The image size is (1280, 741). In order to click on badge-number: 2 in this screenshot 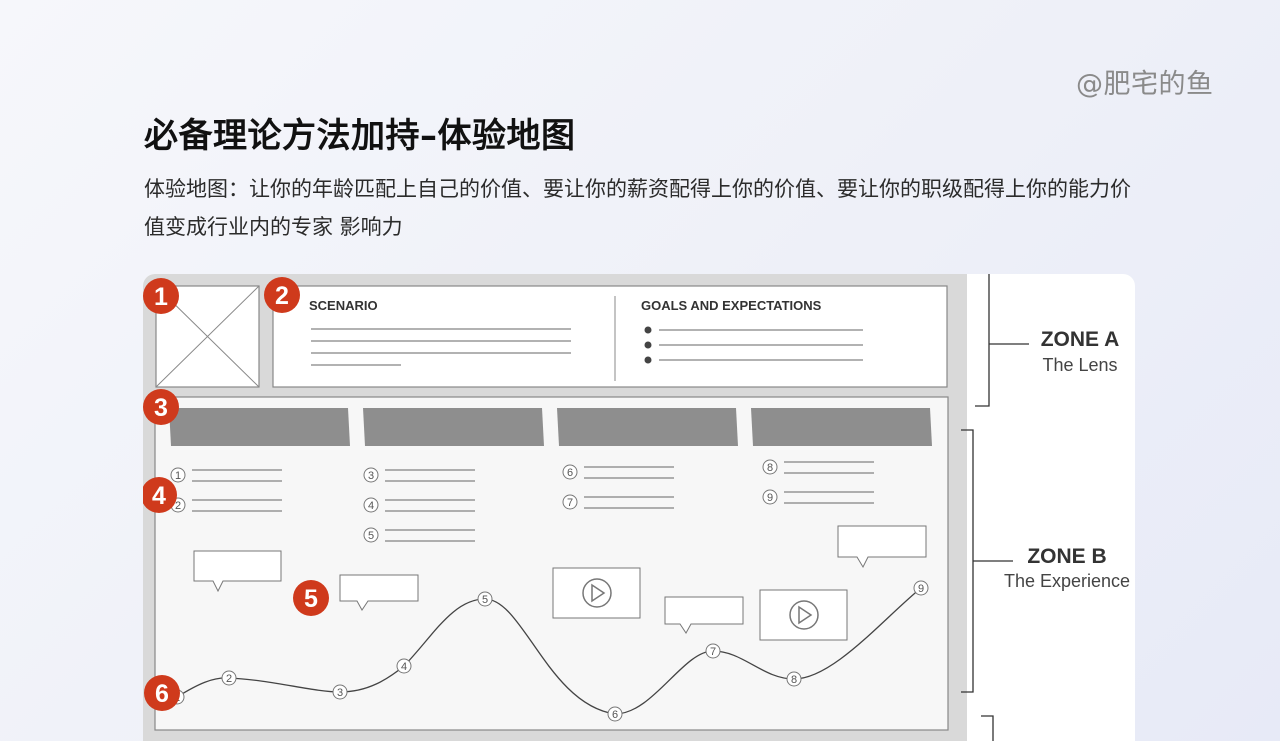, I will do `click(282, 296)`.